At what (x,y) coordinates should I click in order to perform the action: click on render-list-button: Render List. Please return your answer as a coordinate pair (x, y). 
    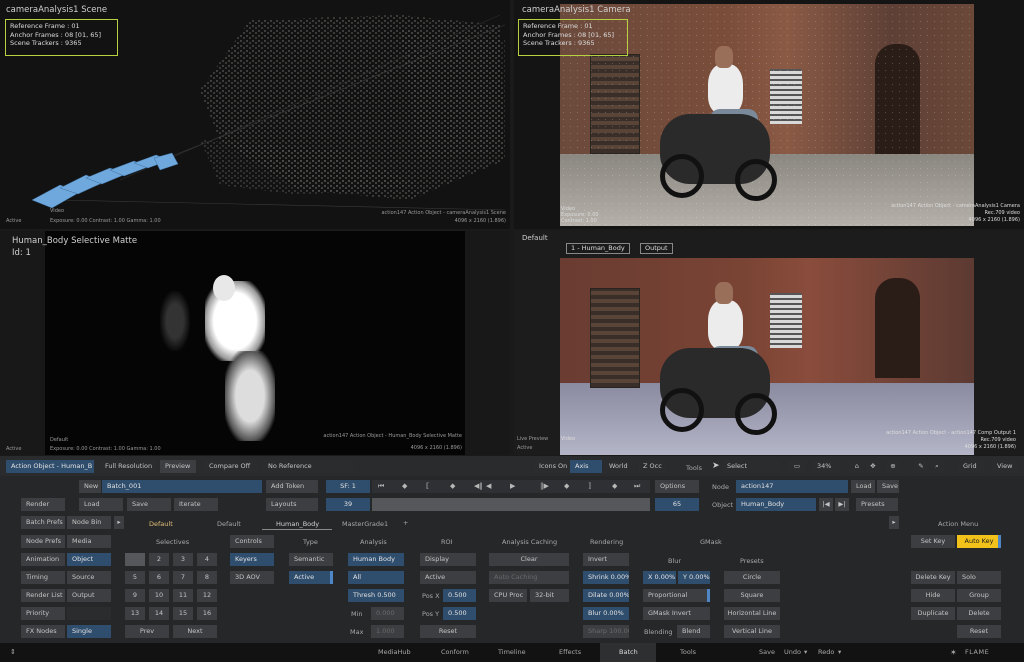
    Looking at the image, I should click on (43, 595).